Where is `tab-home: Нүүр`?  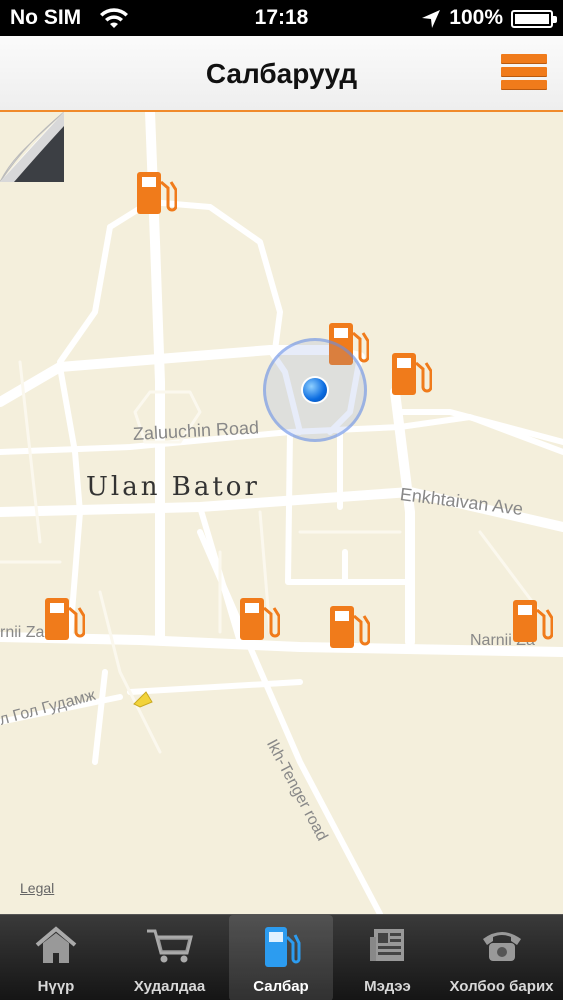 tab-home: Нүүр is located at coordinates (56, 957).